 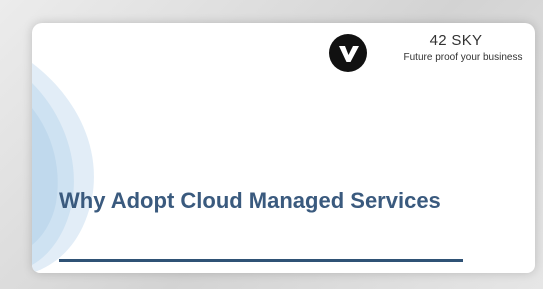 I want to click on brand-logo, so click(x=348, y=53).